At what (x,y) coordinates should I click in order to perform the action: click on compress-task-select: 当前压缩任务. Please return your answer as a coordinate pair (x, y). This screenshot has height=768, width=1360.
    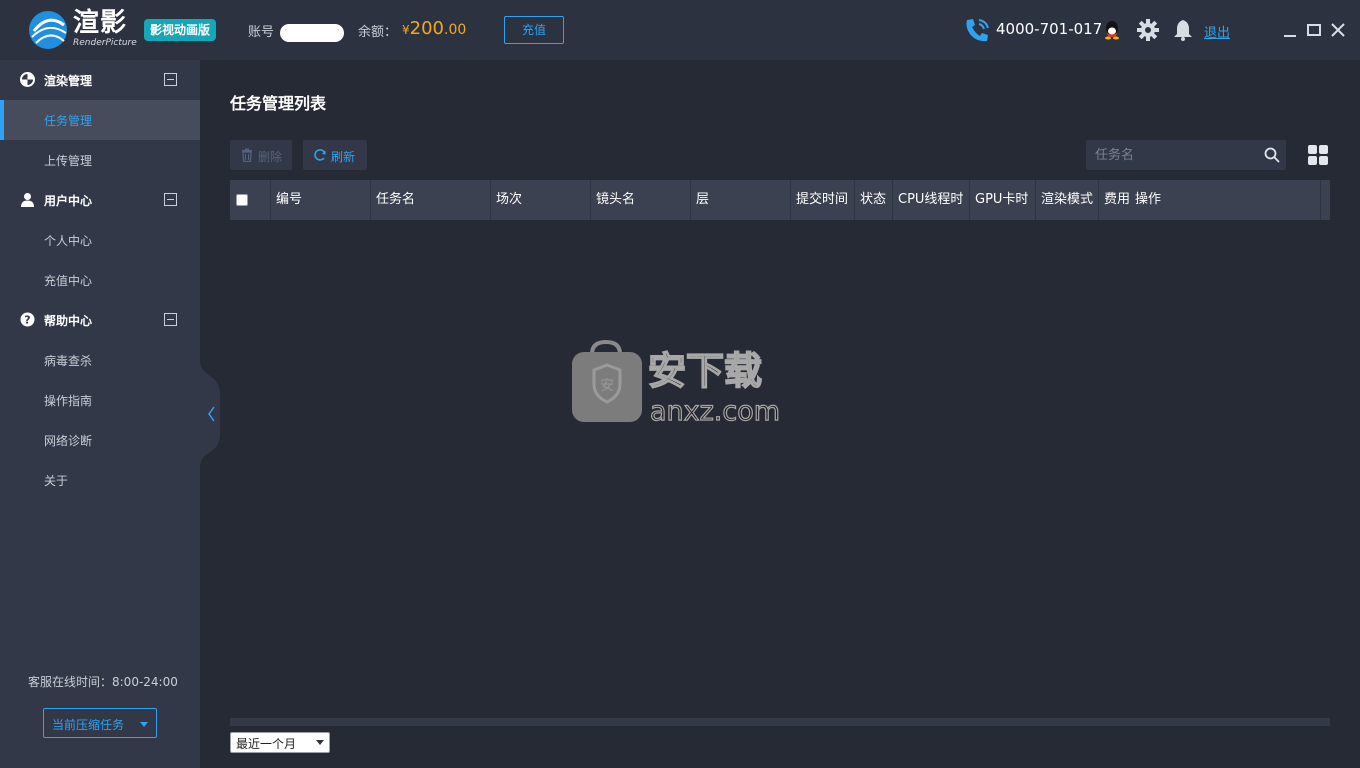
    Looking at the image, I should click on (100, 723).